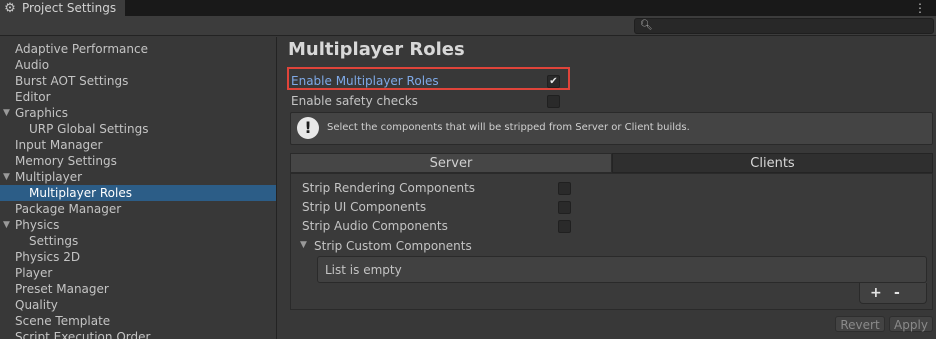 The height and width of the screenshot is (339, 936). What do you see at coordinates (83, 334) in the screenshot?
I see `sidebar-item-label: Script Execution Order` at bounding box center [83, 334].